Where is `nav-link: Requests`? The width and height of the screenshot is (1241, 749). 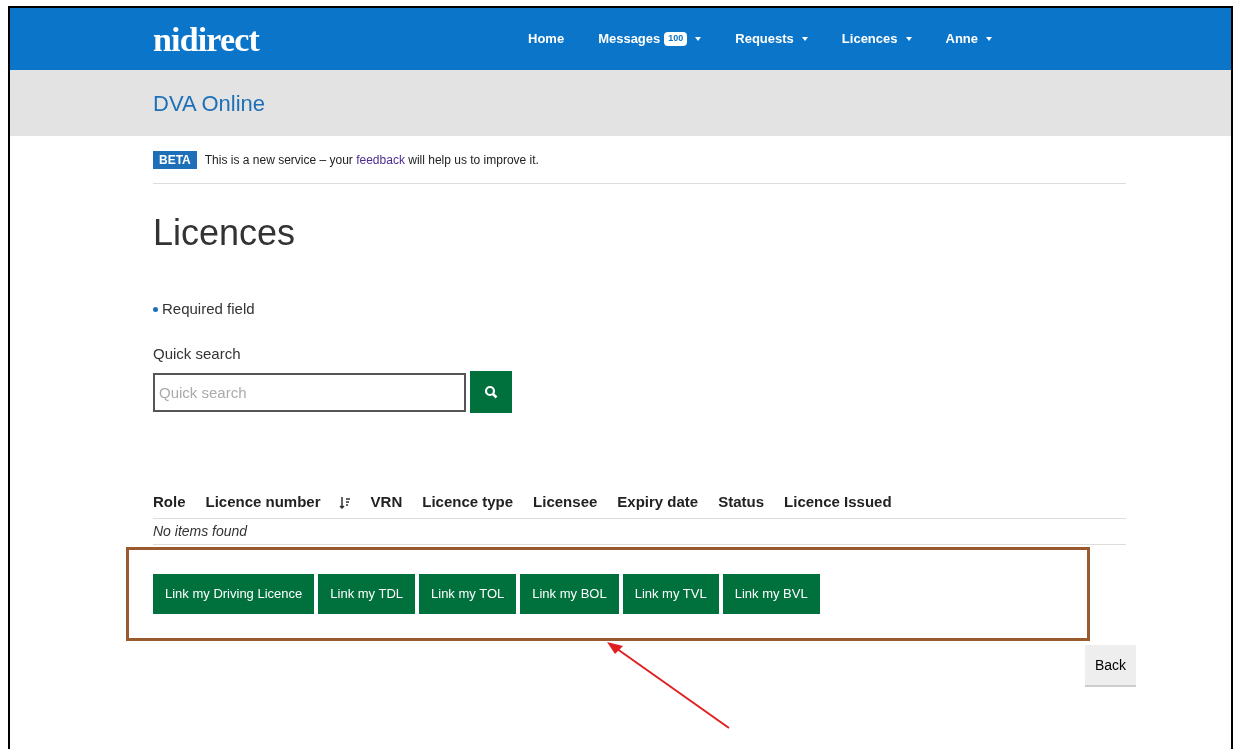
nav-link: Requests is located at coordinates (771, 39).